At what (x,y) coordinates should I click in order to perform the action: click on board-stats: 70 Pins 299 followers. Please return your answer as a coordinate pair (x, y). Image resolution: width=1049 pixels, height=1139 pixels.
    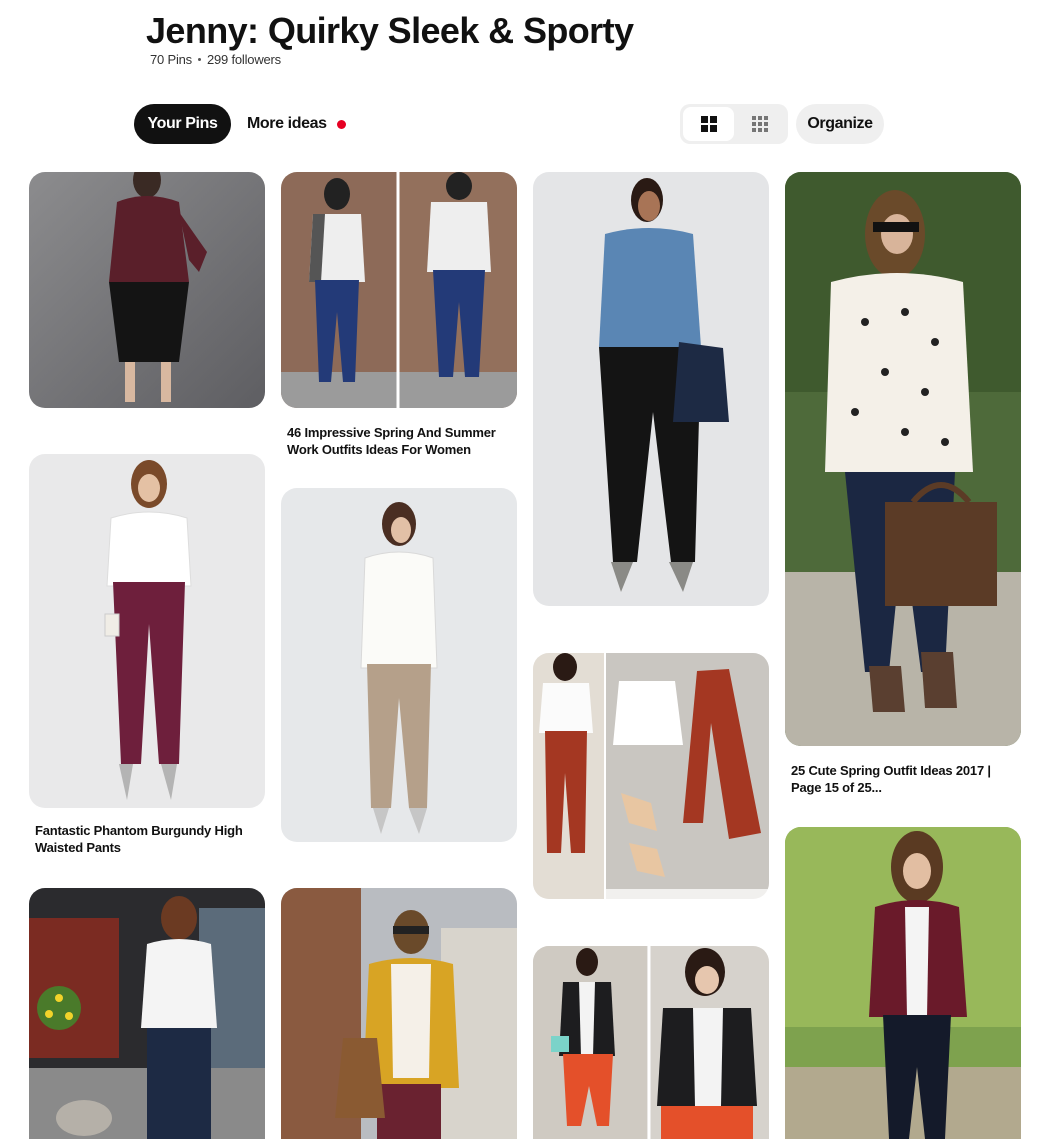
    Looking at the image, I should click on (215, 59).